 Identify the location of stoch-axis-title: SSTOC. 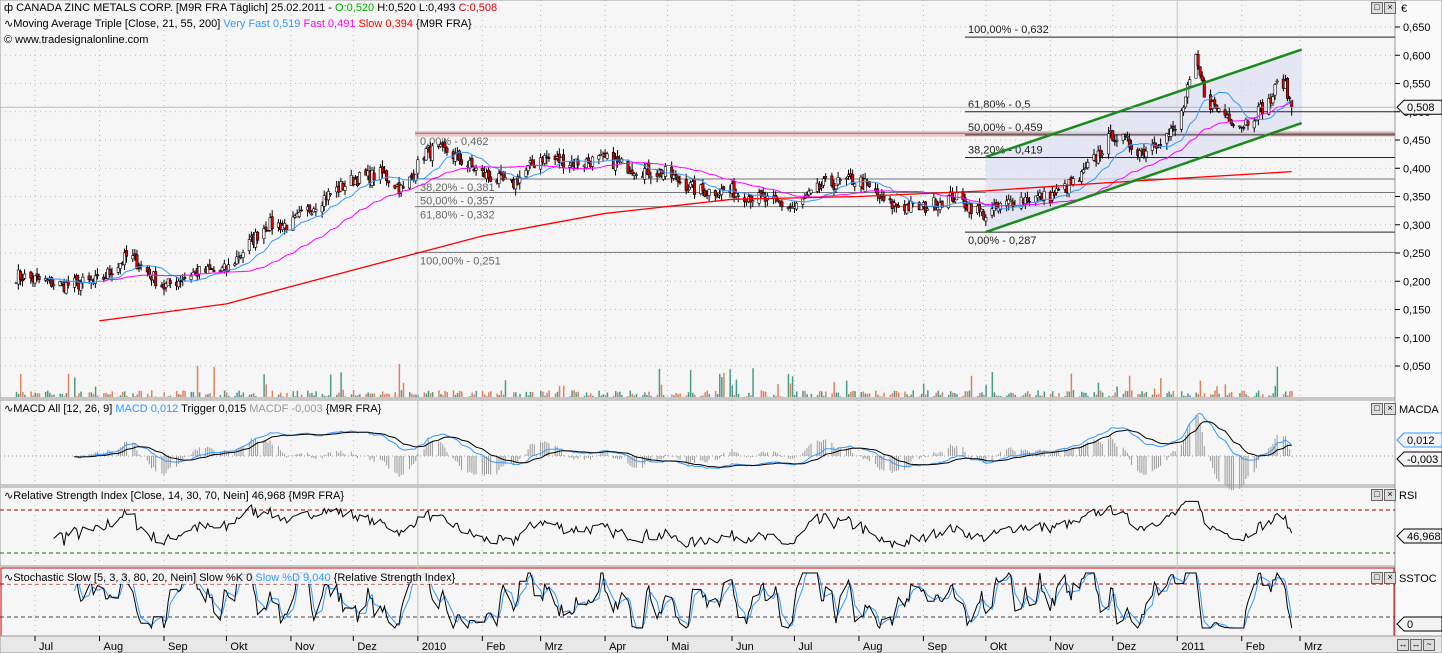
(1418, 579).